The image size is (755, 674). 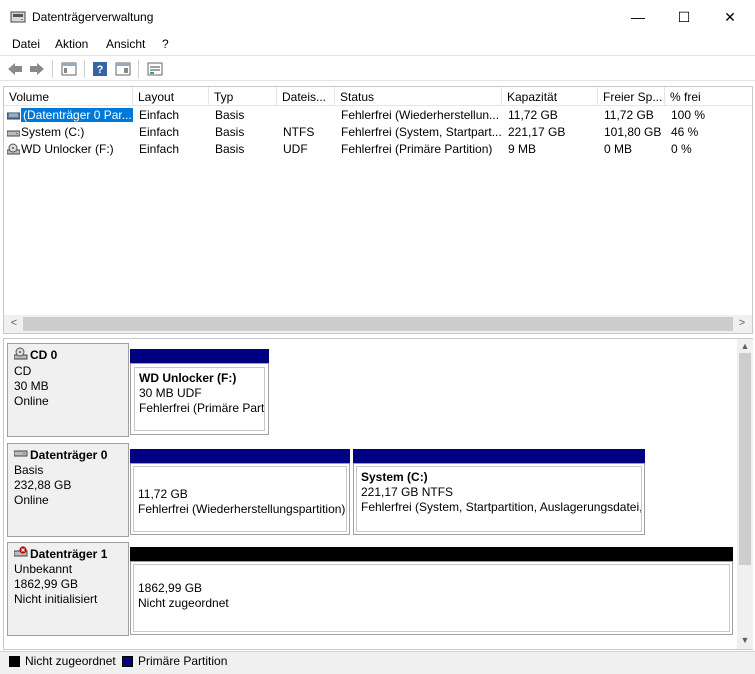 I want to click on disk-size: 30 MB, so click(x=31, y=386).